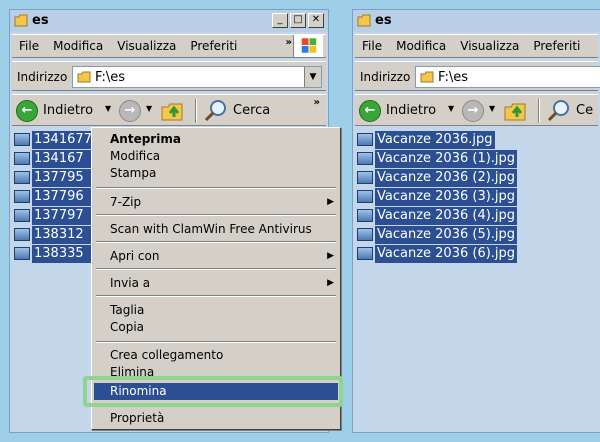  Describe the element at coordinates (289, 42) in the screenshot. I see `menu-overflow-chevron: »` at that location.